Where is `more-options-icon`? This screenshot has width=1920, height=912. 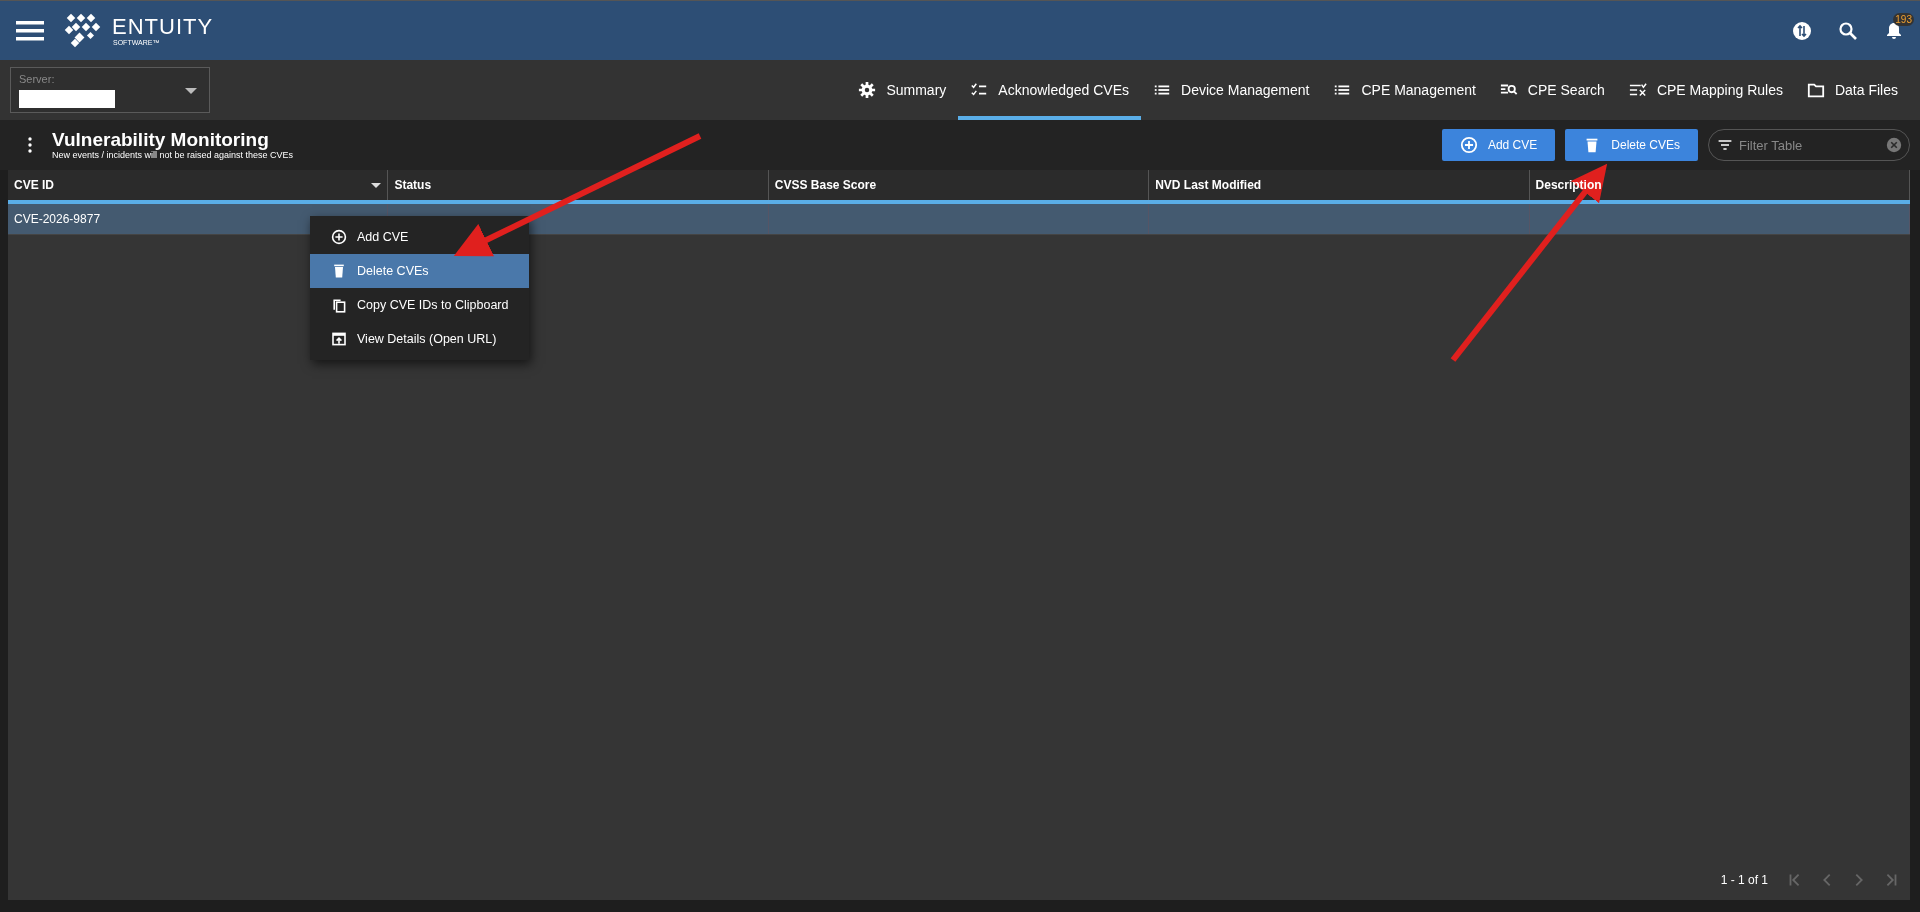
more-options-icon is located at coordinates (30, 145).